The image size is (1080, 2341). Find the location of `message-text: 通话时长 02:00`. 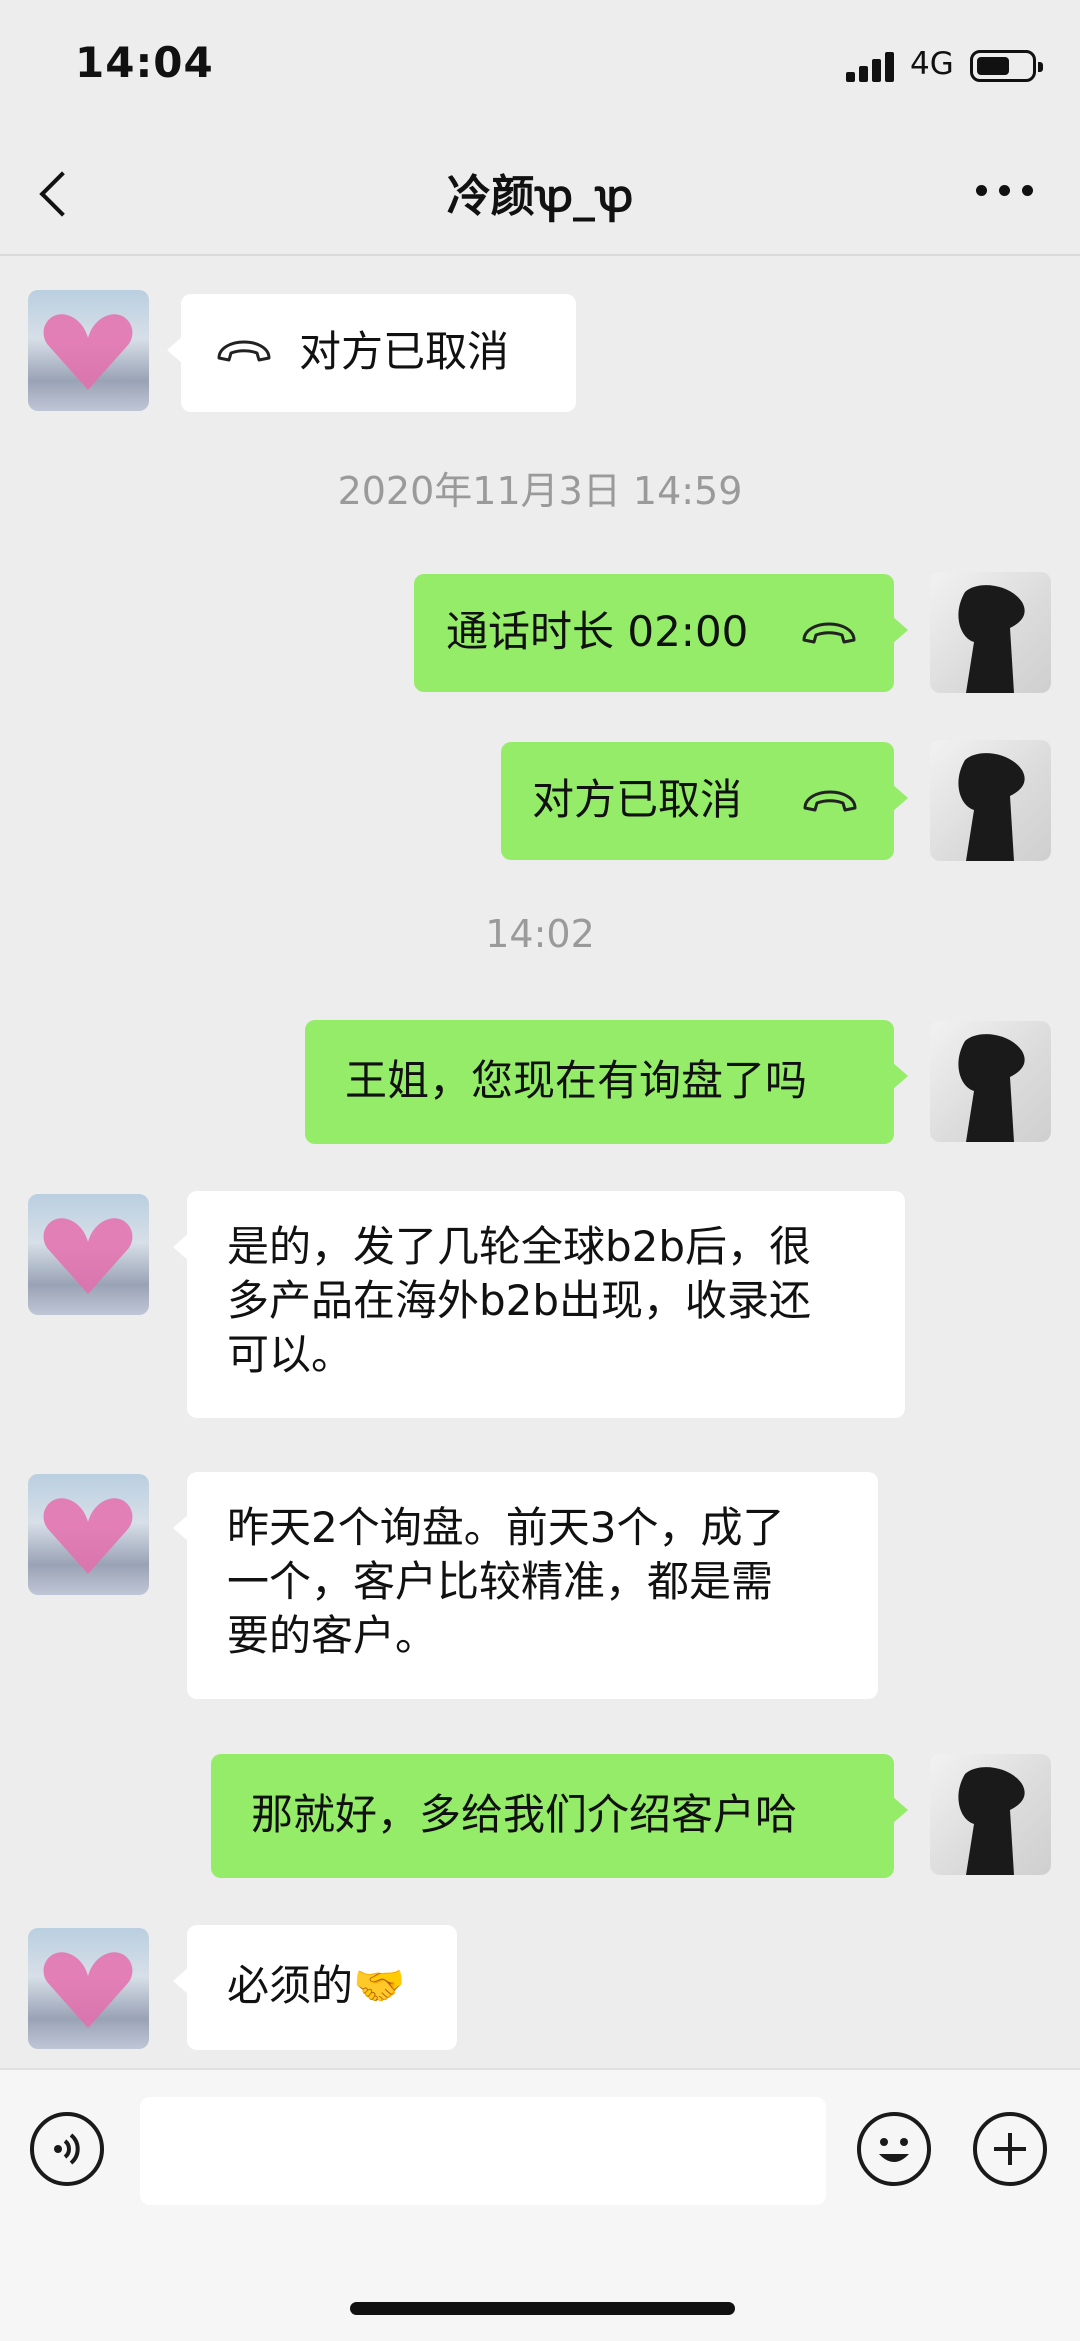

message-text: 通话时长 02:00 is located at coordinates (597, 631).